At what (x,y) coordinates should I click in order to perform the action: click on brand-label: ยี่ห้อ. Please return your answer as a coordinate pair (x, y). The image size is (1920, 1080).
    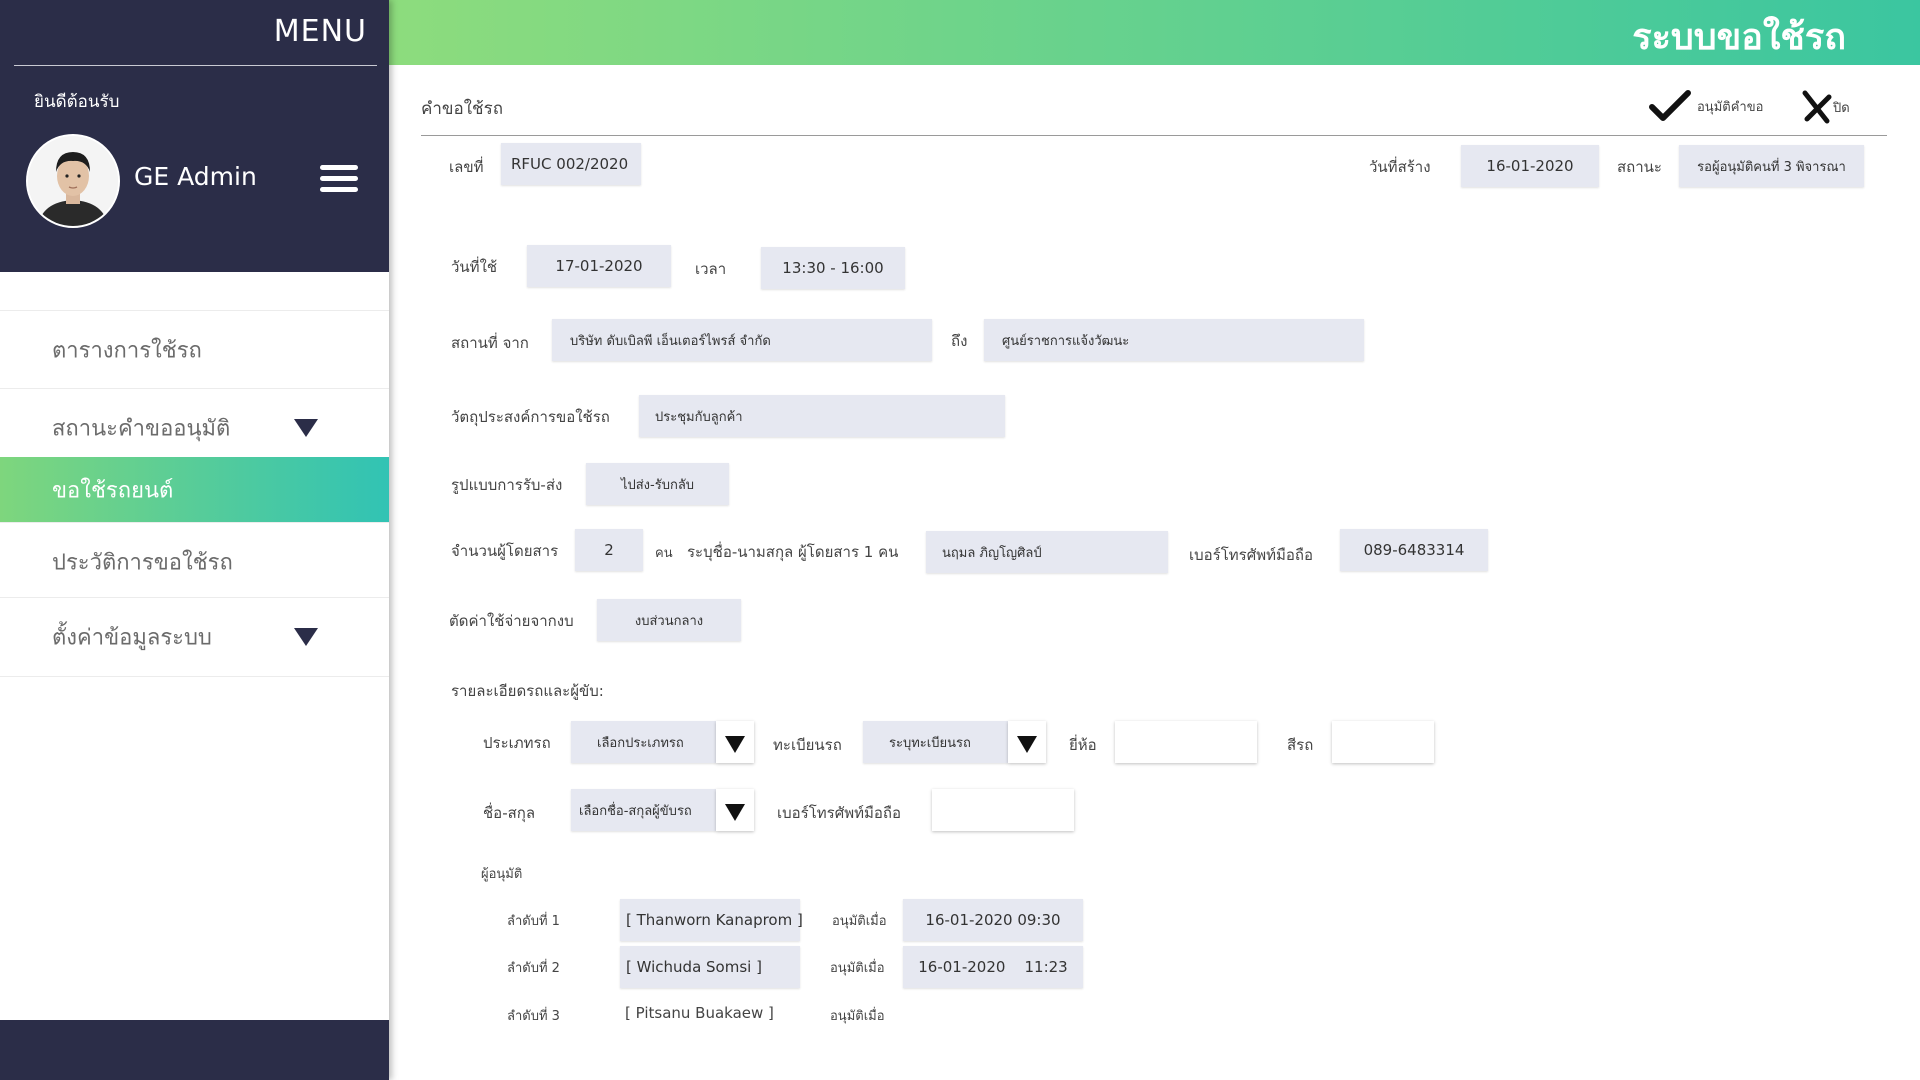
    Looking at the image, I should click on (1083, 745).